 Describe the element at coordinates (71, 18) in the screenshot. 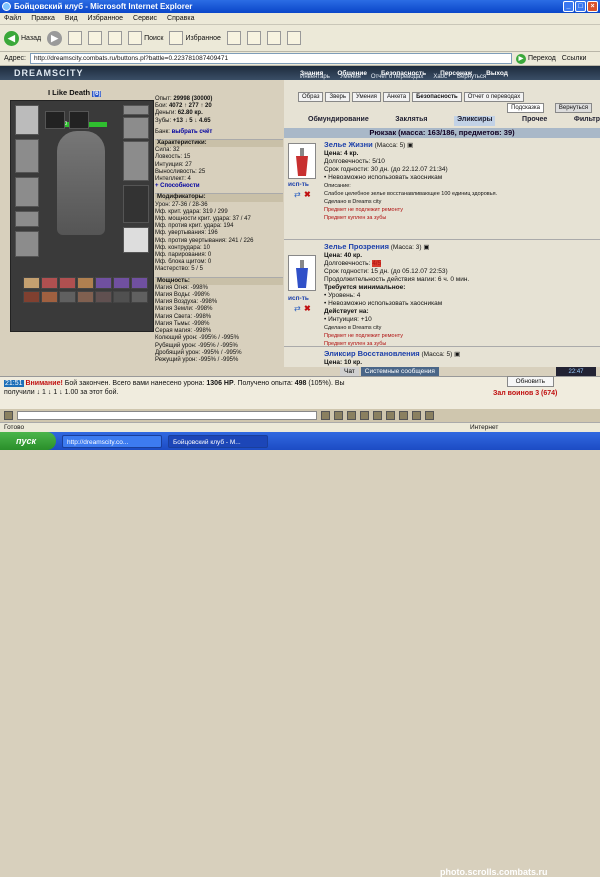

I see `menu-view: Вид` at that location.